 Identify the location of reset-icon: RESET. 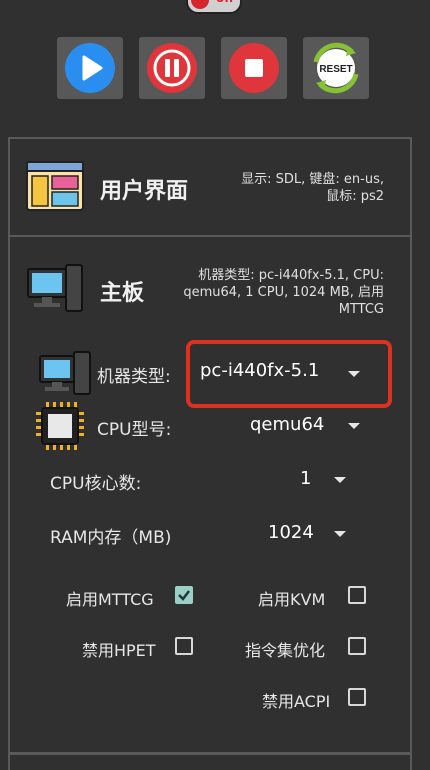
(336, 68).